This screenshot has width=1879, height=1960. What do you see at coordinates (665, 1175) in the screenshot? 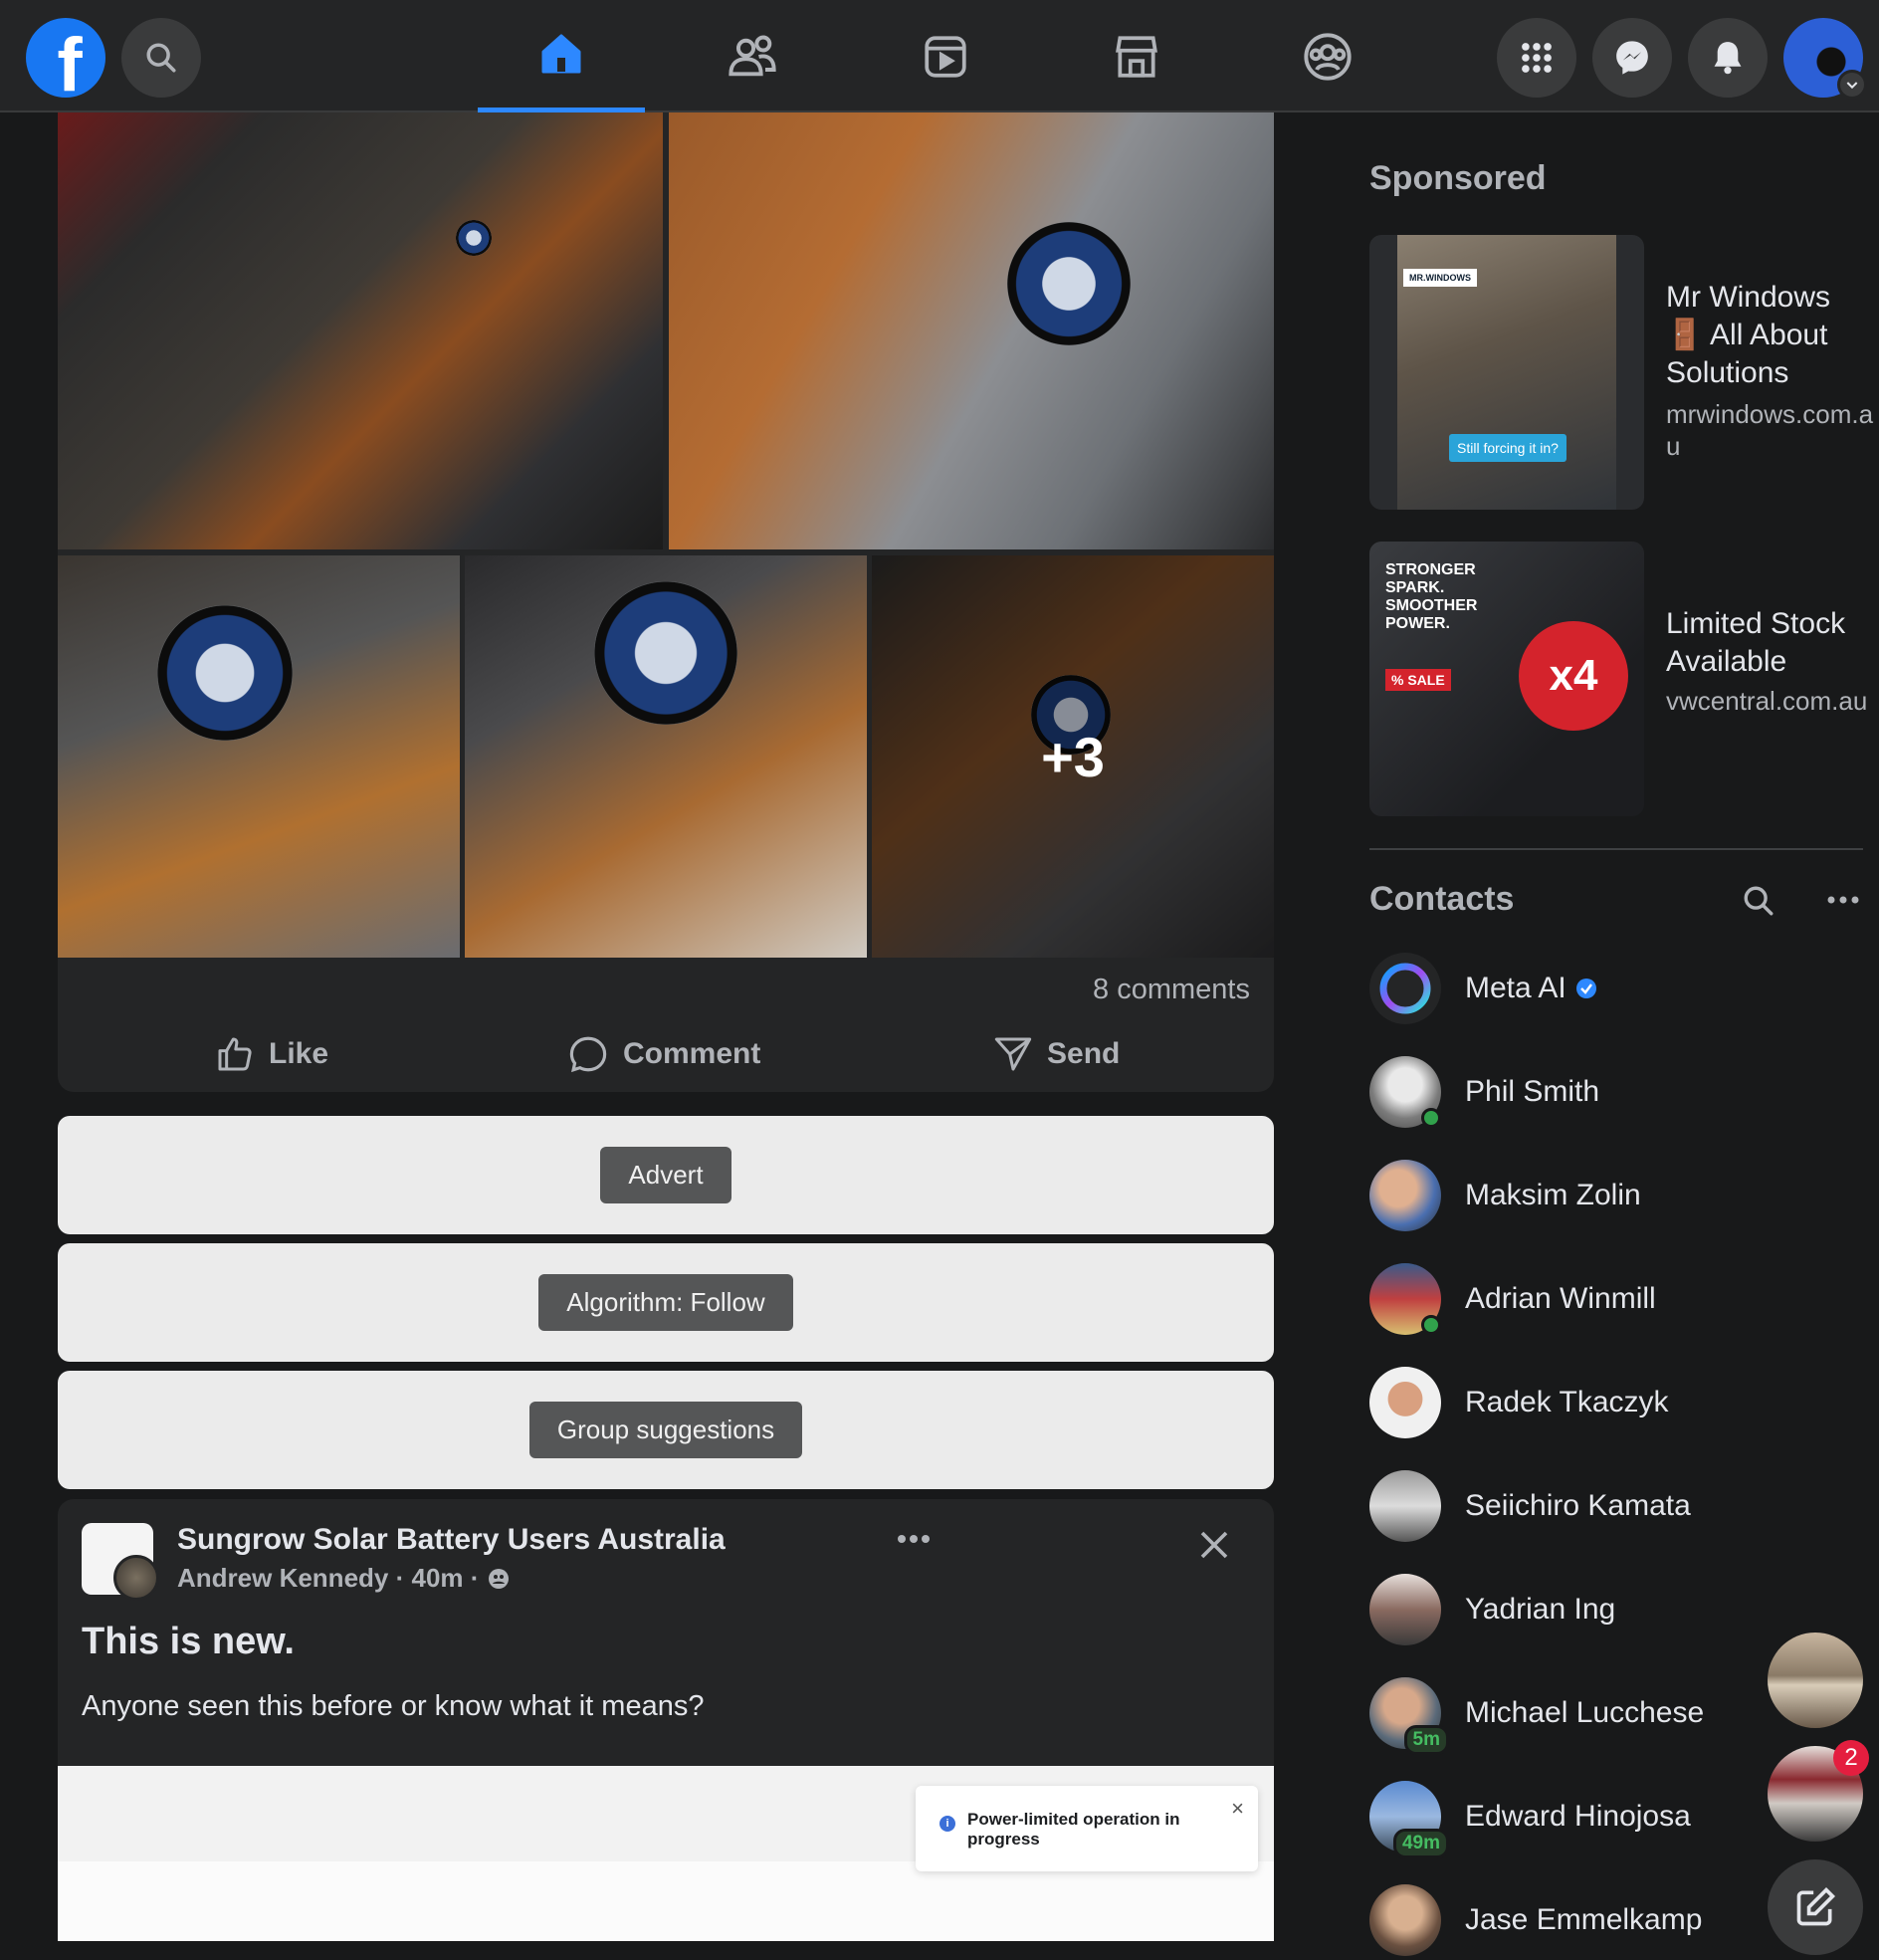
I see `advert-label: Advert` at bounding box center [665, 1175].